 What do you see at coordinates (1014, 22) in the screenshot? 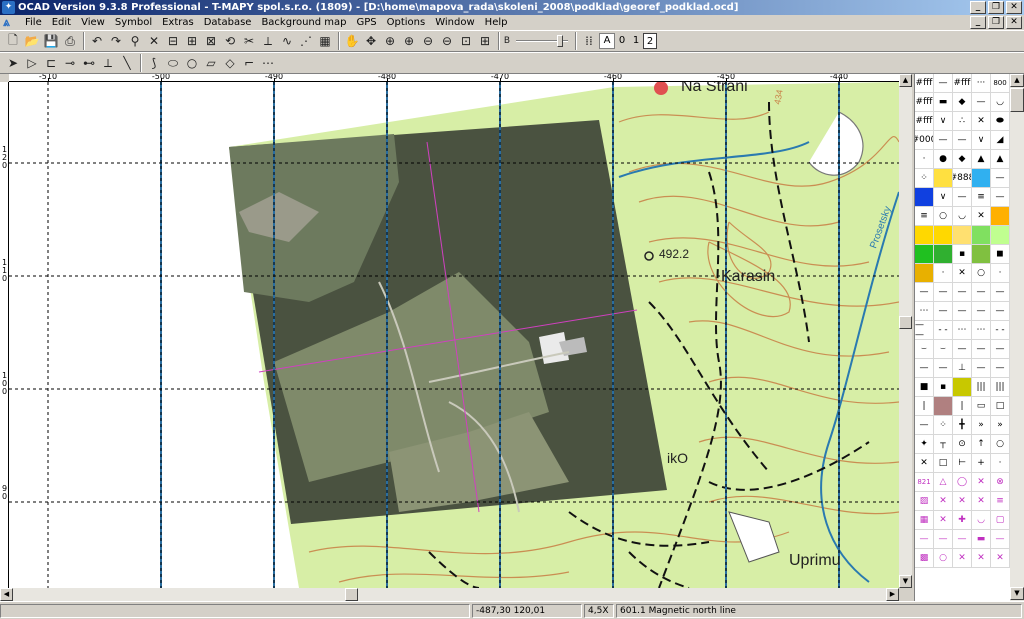
I see `doc-close-button: ✕` at bounding box center [1014, 22].